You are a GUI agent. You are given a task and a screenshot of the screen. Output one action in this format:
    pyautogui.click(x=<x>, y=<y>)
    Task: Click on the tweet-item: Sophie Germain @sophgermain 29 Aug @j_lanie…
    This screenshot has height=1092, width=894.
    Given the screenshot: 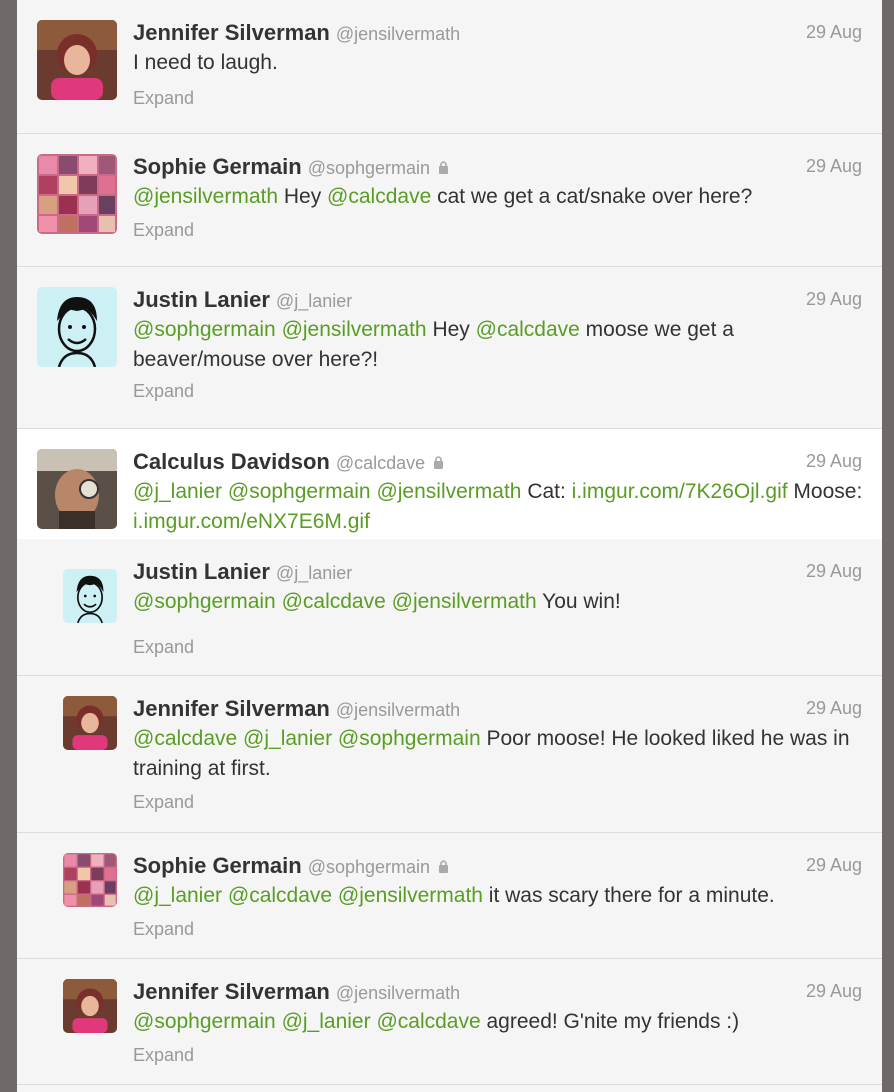 What is the action you would take?
    pyautogui.click(x=449, y=896)
    